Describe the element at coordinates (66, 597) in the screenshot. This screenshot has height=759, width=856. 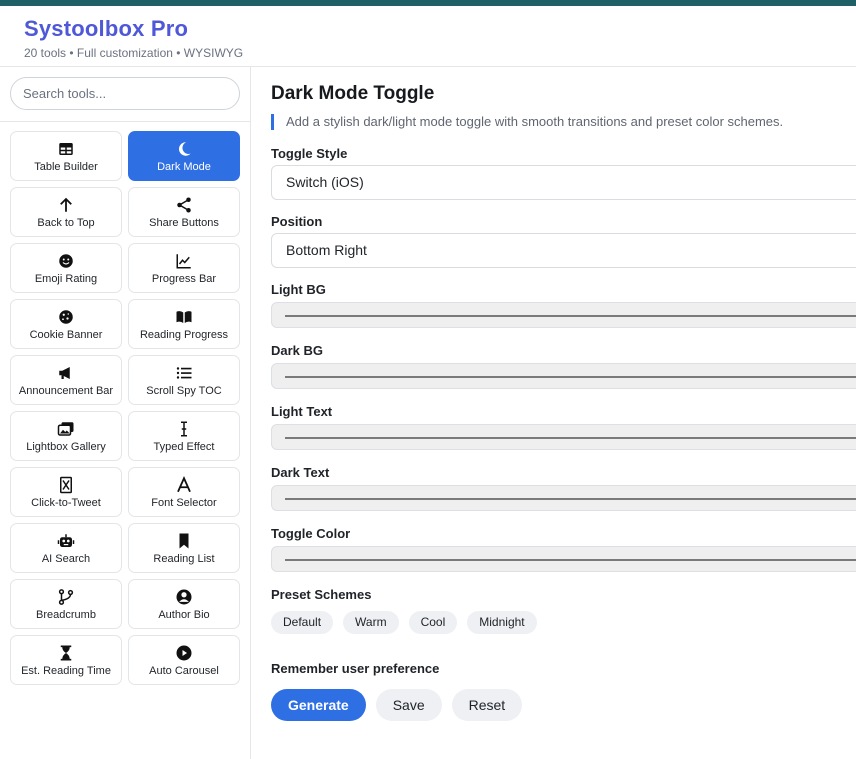
I see `branch-icon` at that location.